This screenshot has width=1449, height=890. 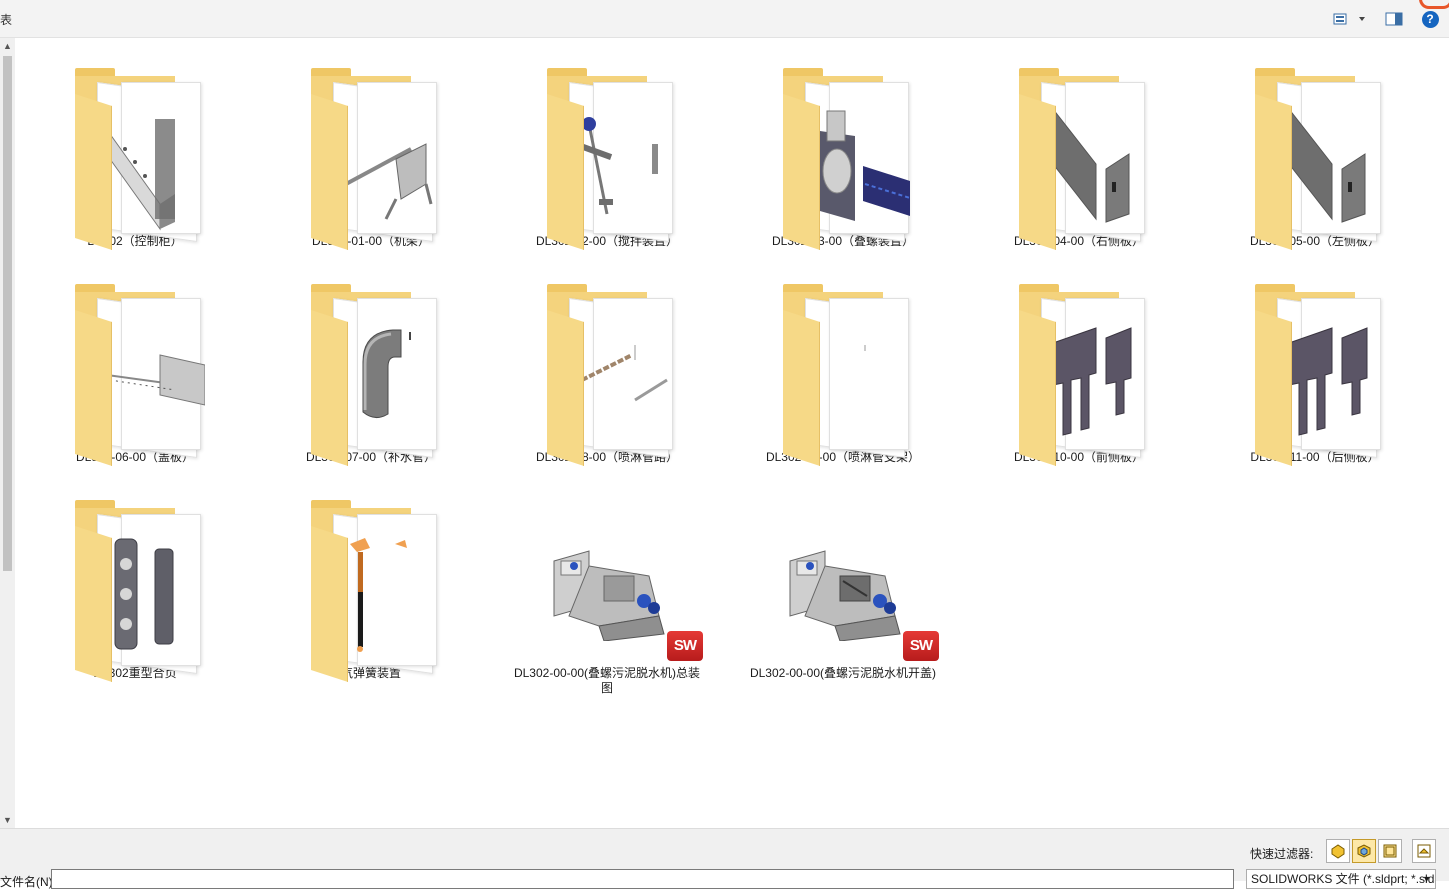 What do you see at coordinates (135, 673) in the screenshot?
I see `folder-name: DL302重型合页` at bounding box center [135, 673].